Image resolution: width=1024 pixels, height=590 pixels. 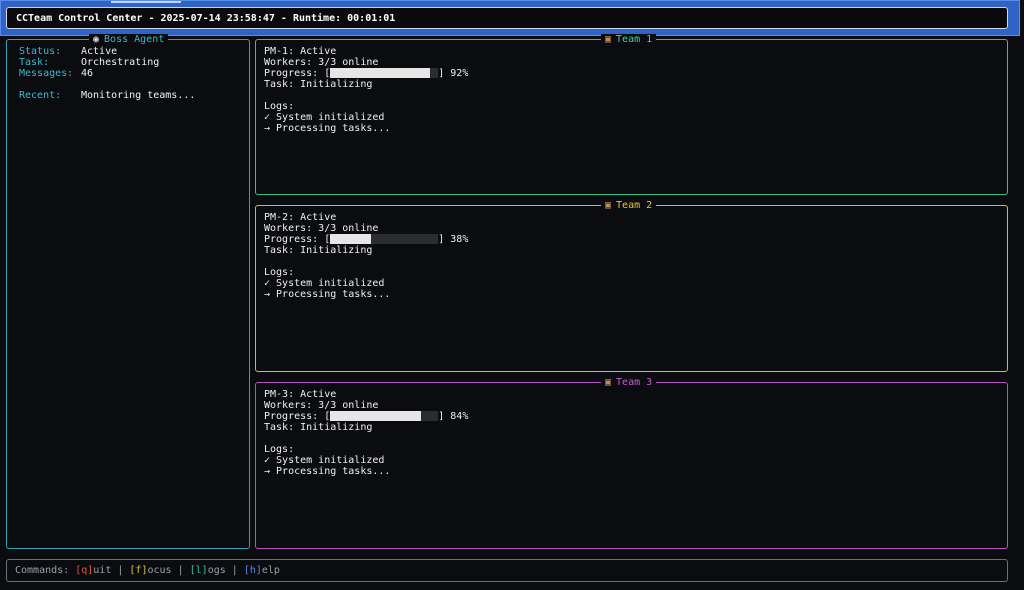 I want to click on logs-key: [l], so click(x=198, y=570).